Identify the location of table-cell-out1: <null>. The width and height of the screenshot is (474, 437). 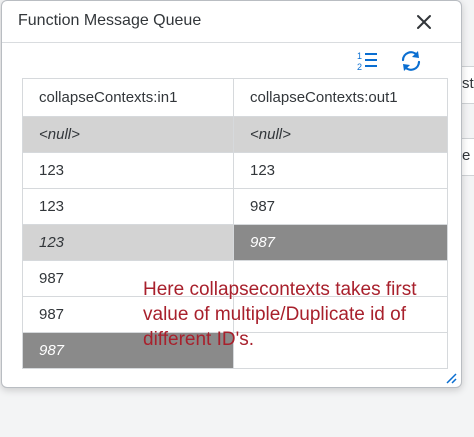
(340, 134).